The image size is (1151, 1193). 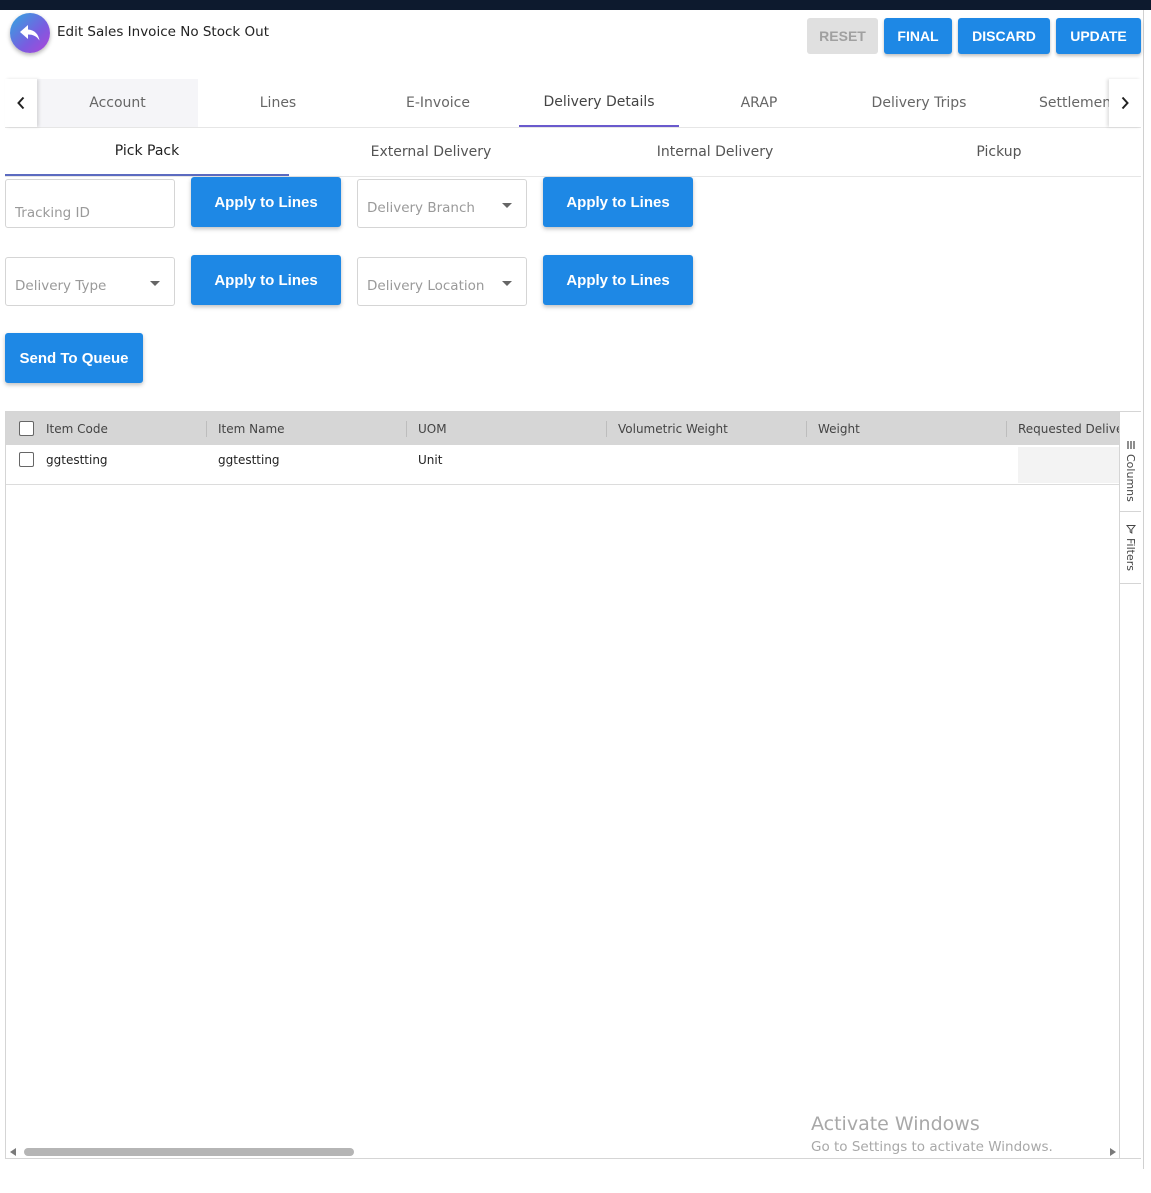 What do you see at coordinates (712, 428) in the screenshot?
I see `column-header-volumetric-weight: Volumetric Weight` at bounding box center [712, 428].